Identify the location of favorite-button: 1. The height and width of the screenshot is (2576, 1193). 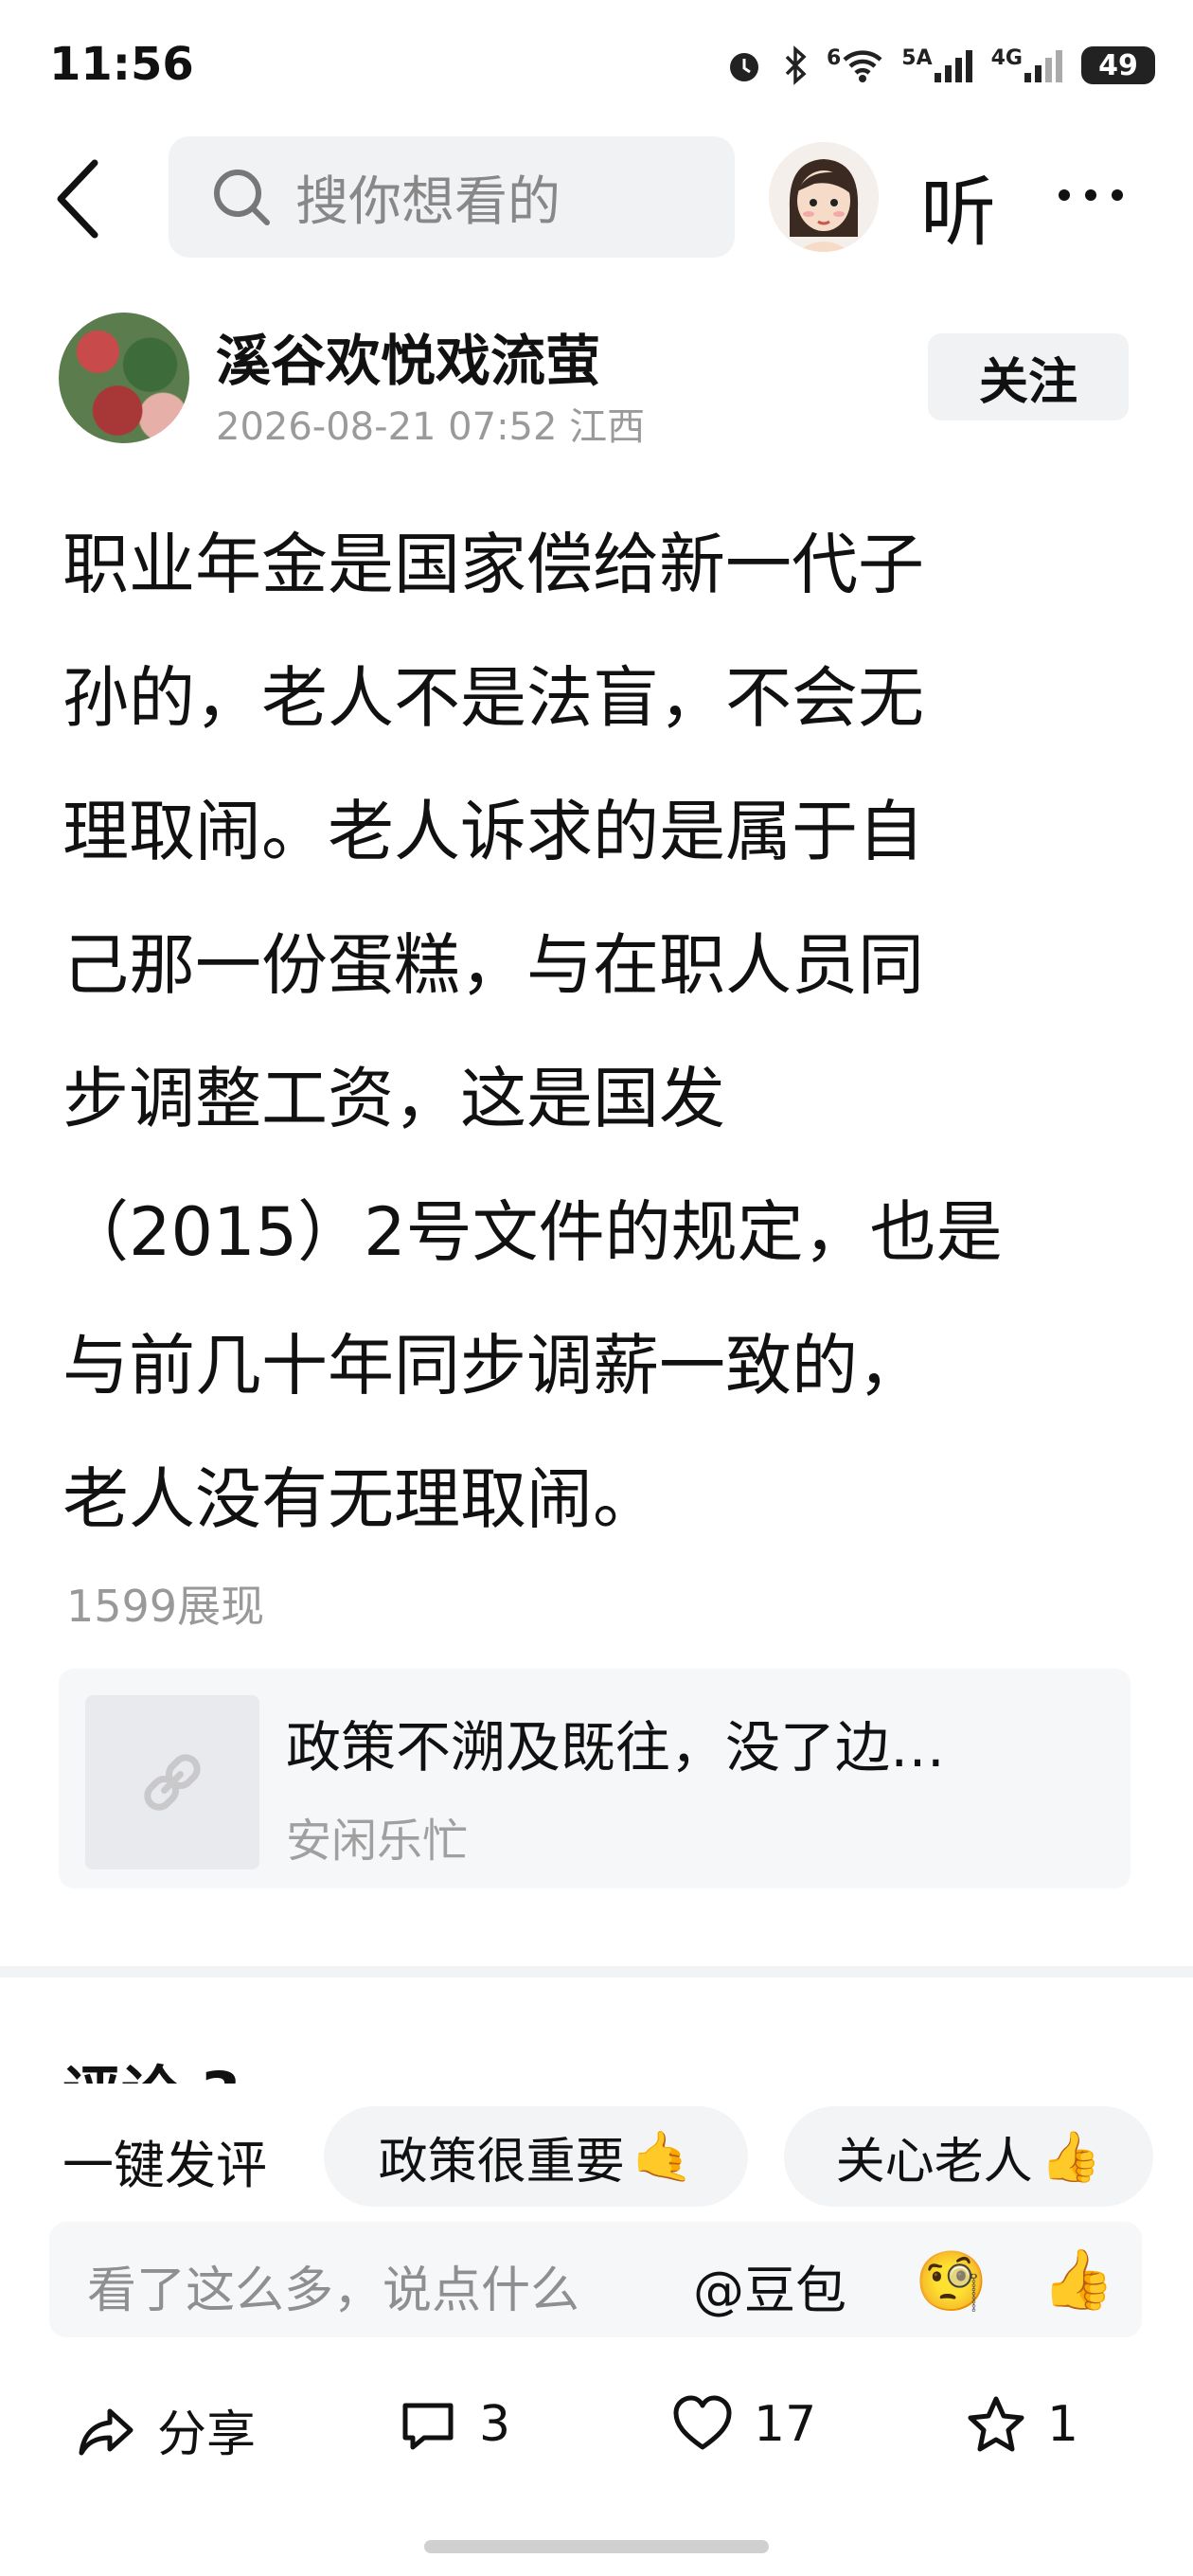
(1022, 2424).